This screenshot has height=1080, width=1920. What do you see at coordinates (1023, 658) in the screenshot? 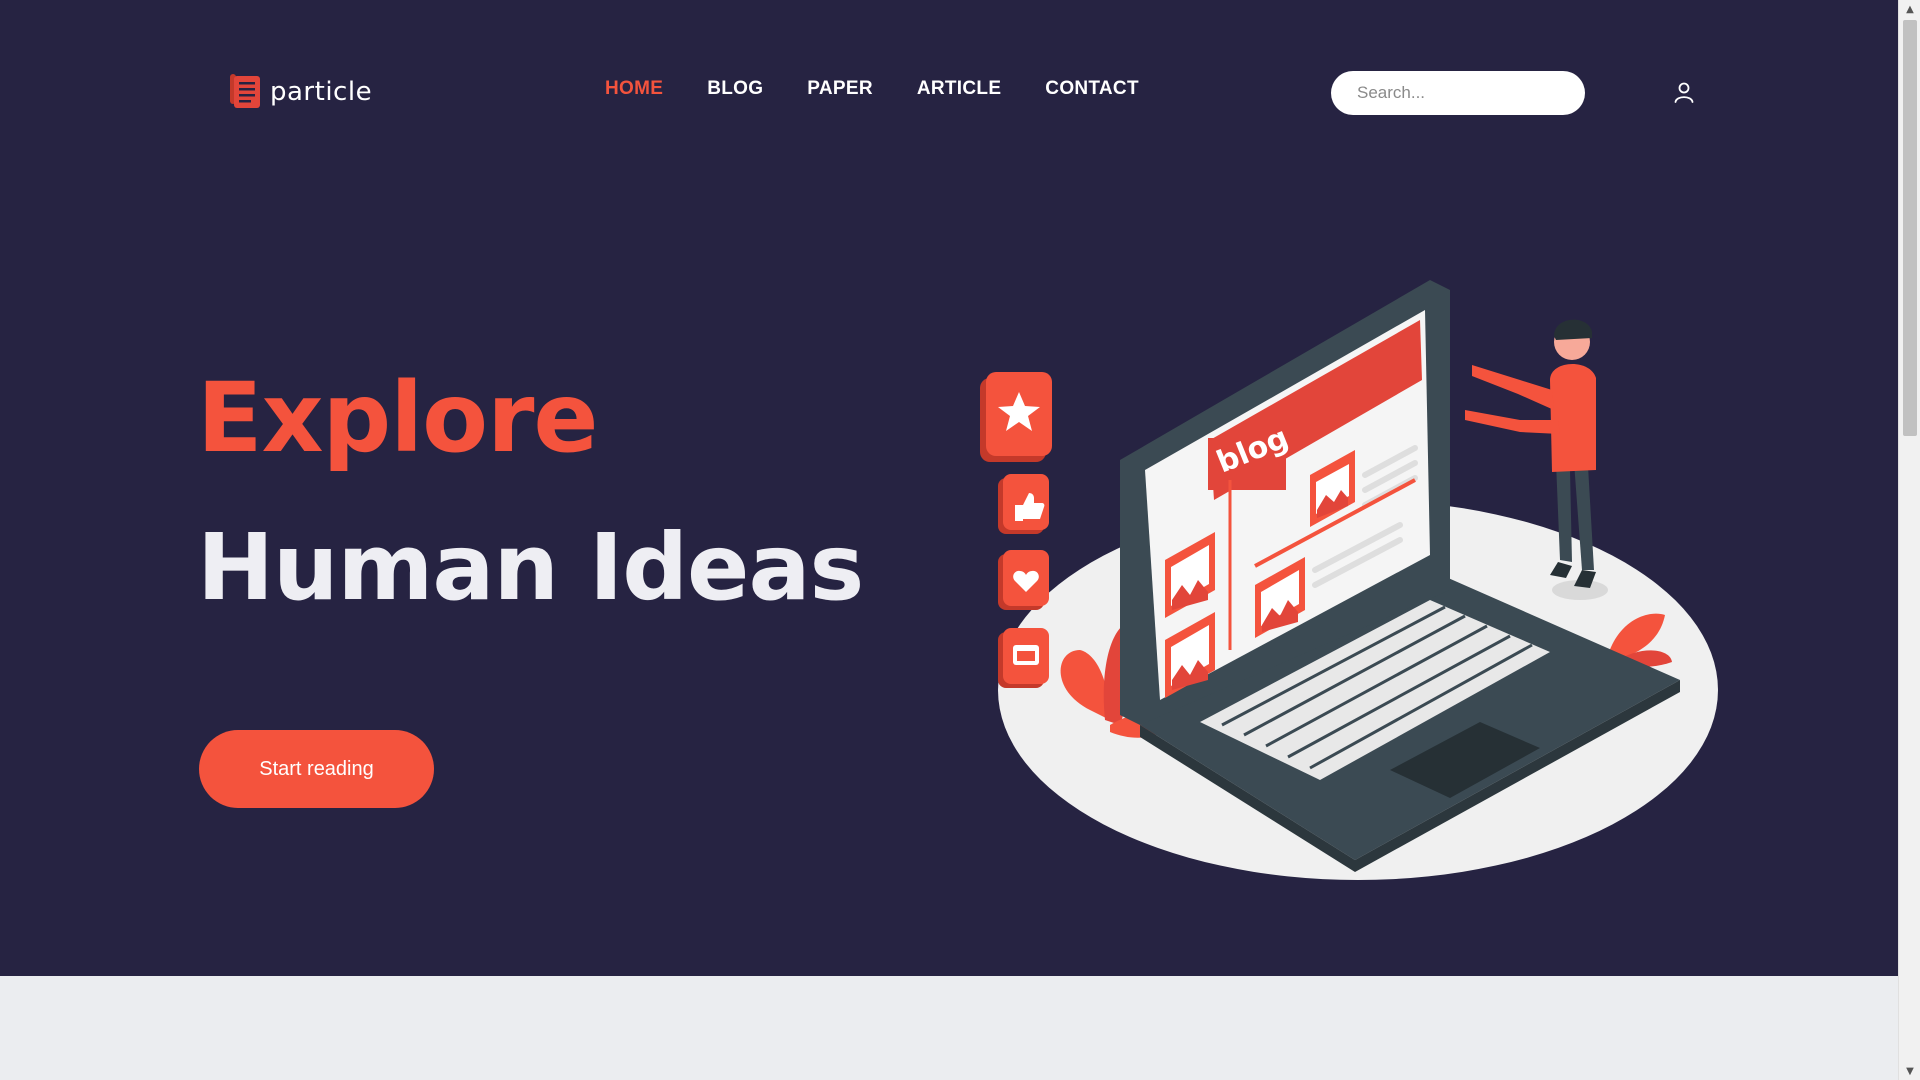
I see `video-badge-icon` at bounding box center [1023, 658].